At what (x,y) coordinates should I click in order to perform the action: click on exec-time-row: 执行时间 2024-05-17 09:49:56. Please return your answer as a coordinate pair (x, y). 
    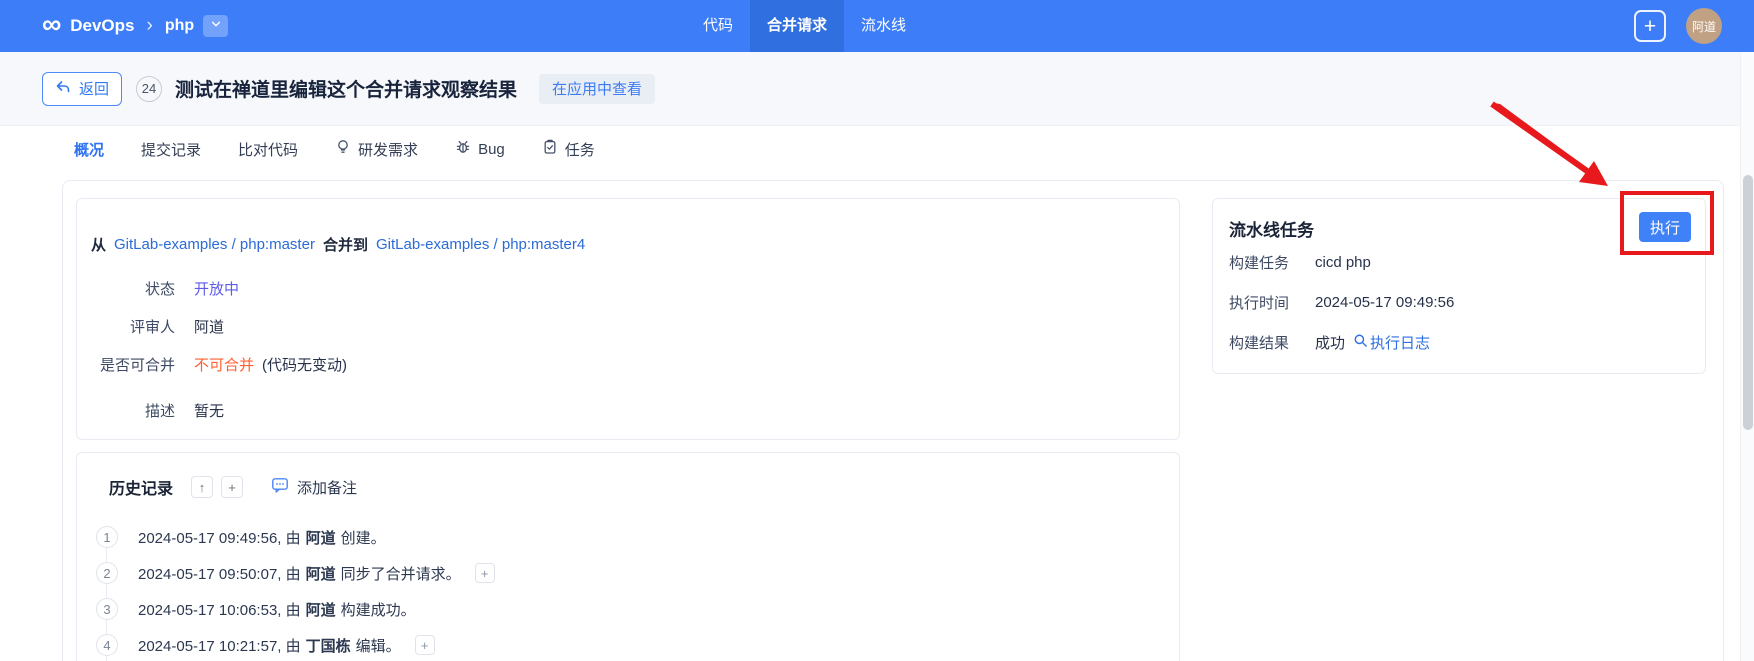
    Looking at the image, I should click on (1459, 302).